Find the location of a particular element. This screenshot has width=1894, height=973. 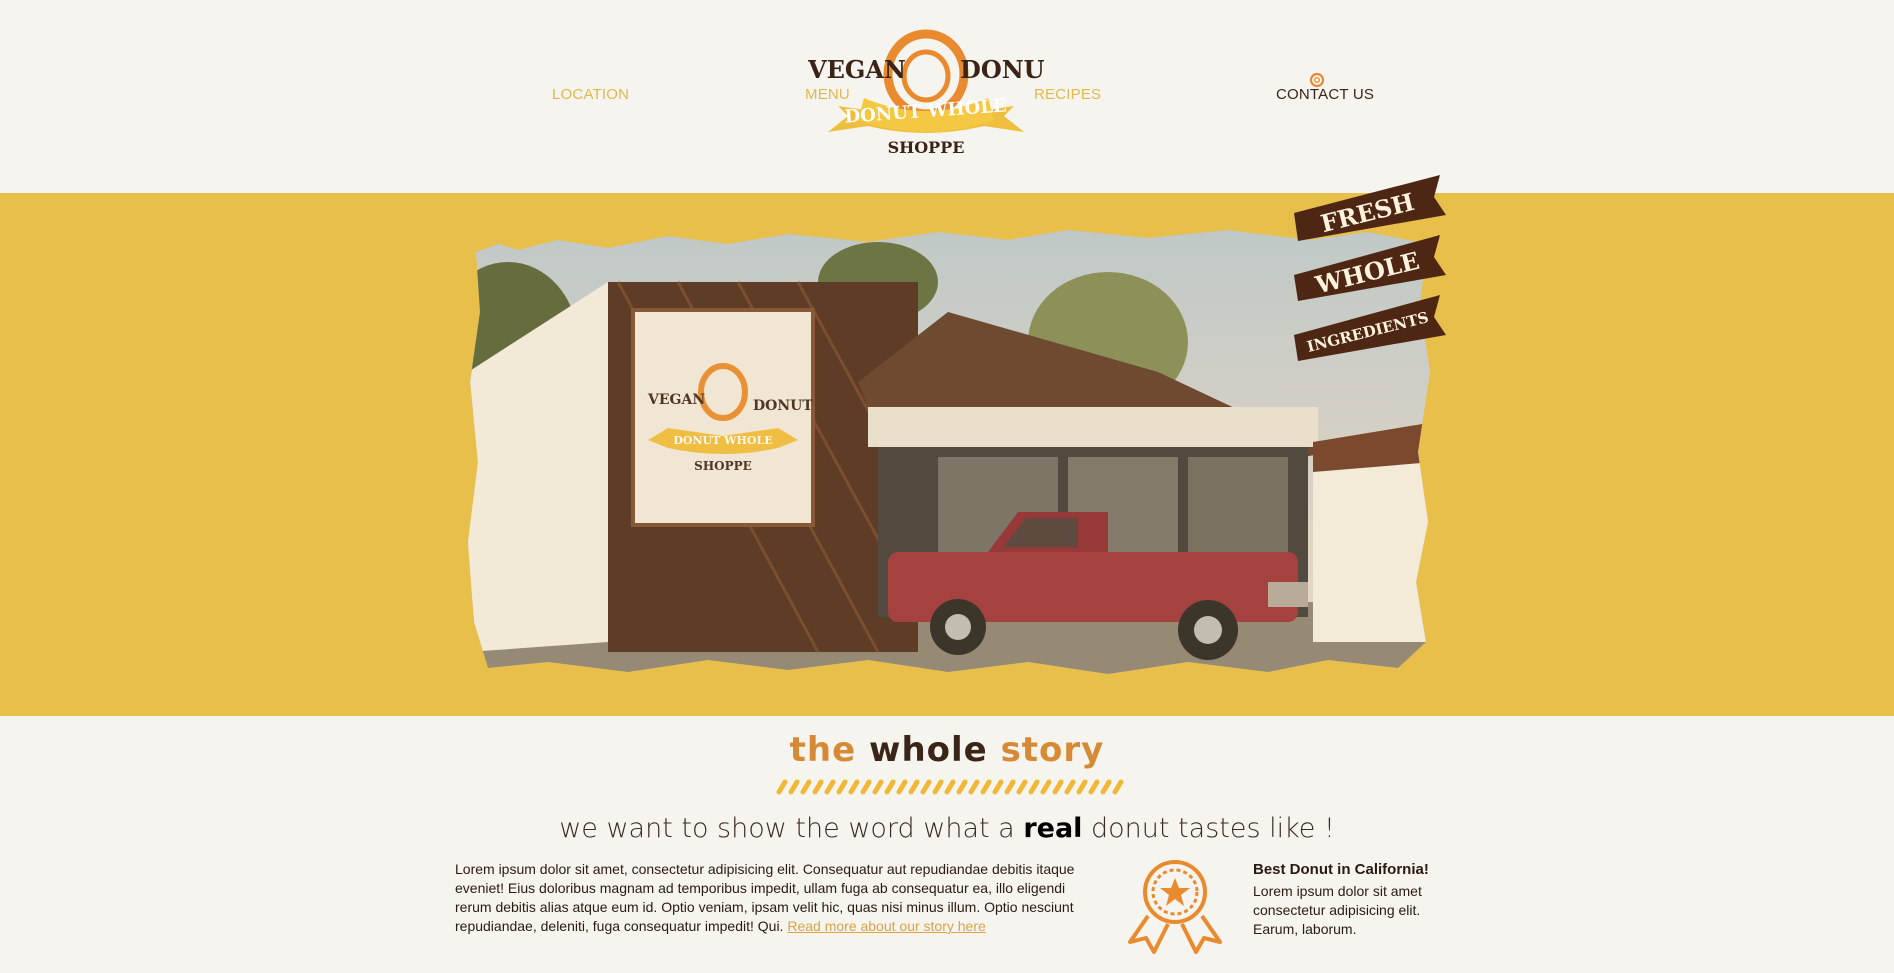

logo-bottom-text: SHOPPE is located at coordinates (926, 147).